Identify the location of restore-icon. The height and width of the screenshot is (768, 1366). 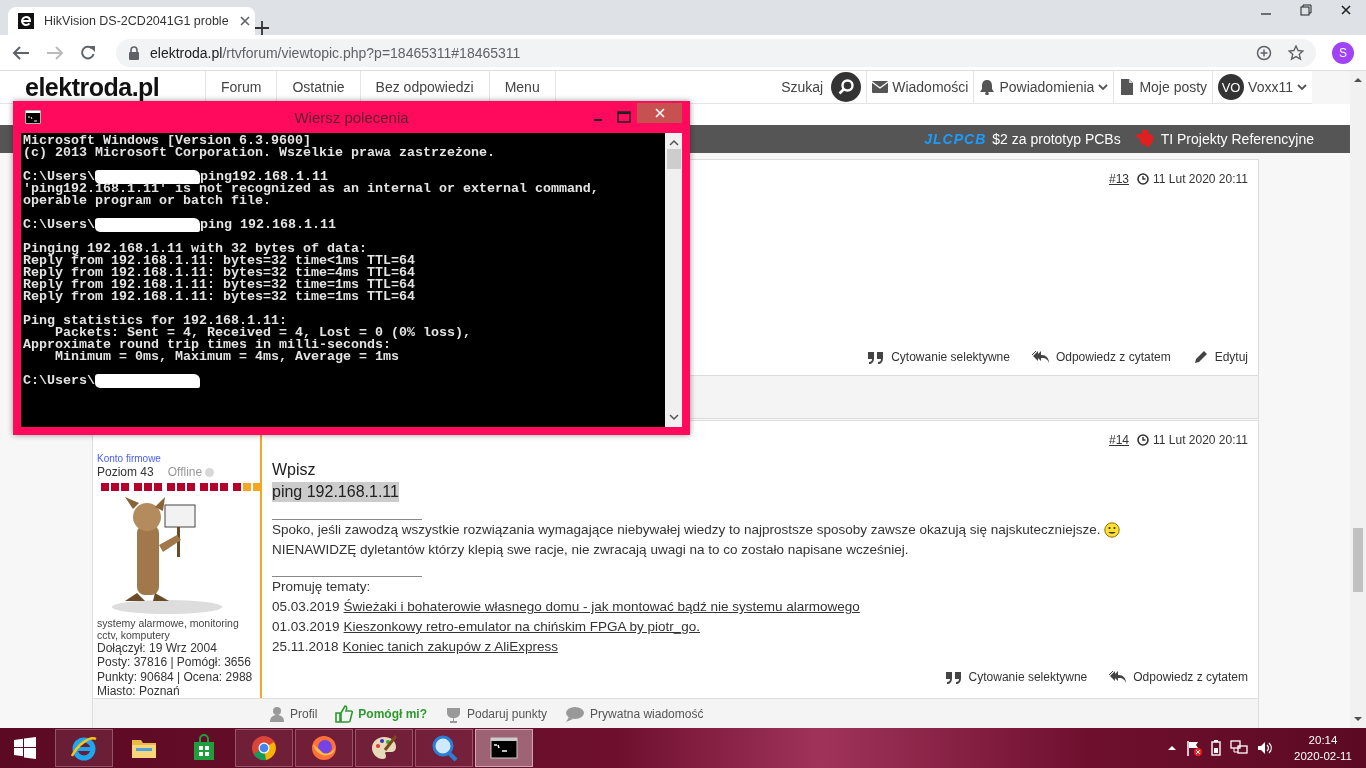
(1306, 10).